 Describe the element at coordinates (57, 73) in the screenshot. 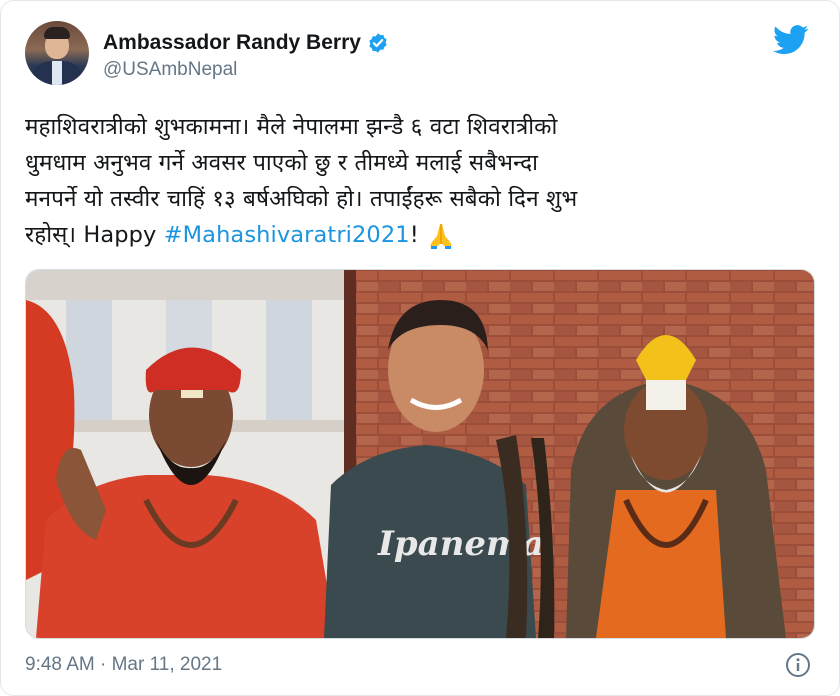

I see `avatar-shirt` at that location.